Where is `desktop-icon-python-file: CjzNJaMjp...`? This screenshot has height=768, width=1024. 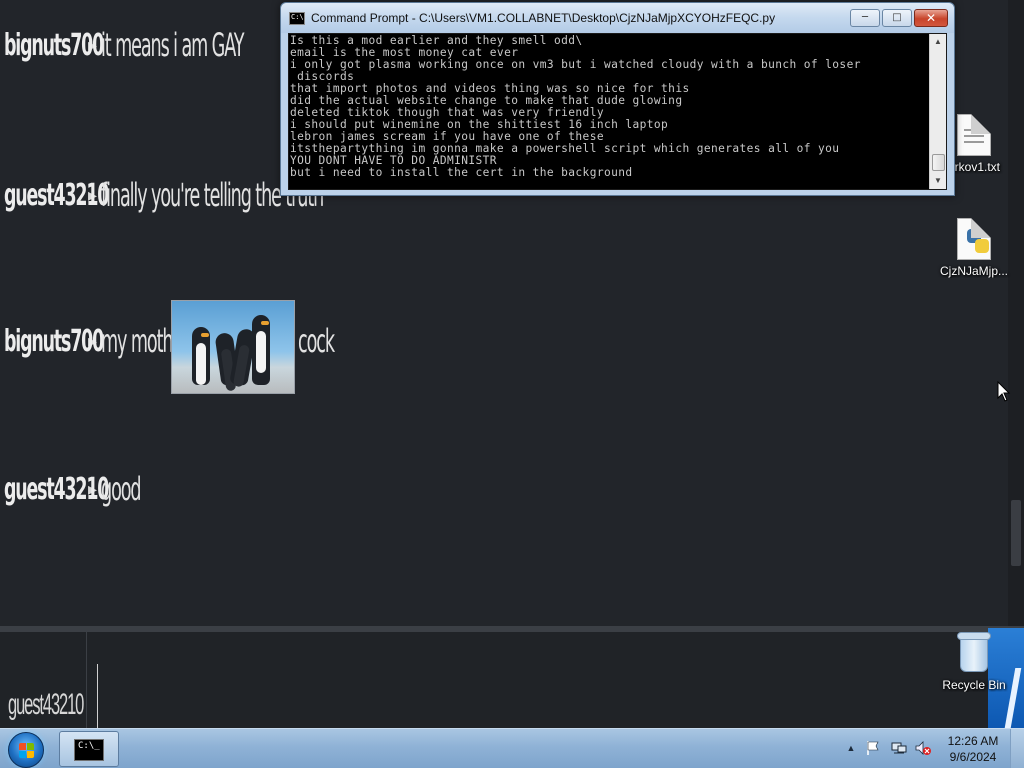
desktop-icon-python-file: CjzNJaMjp... is located at coordinates (974, 248).